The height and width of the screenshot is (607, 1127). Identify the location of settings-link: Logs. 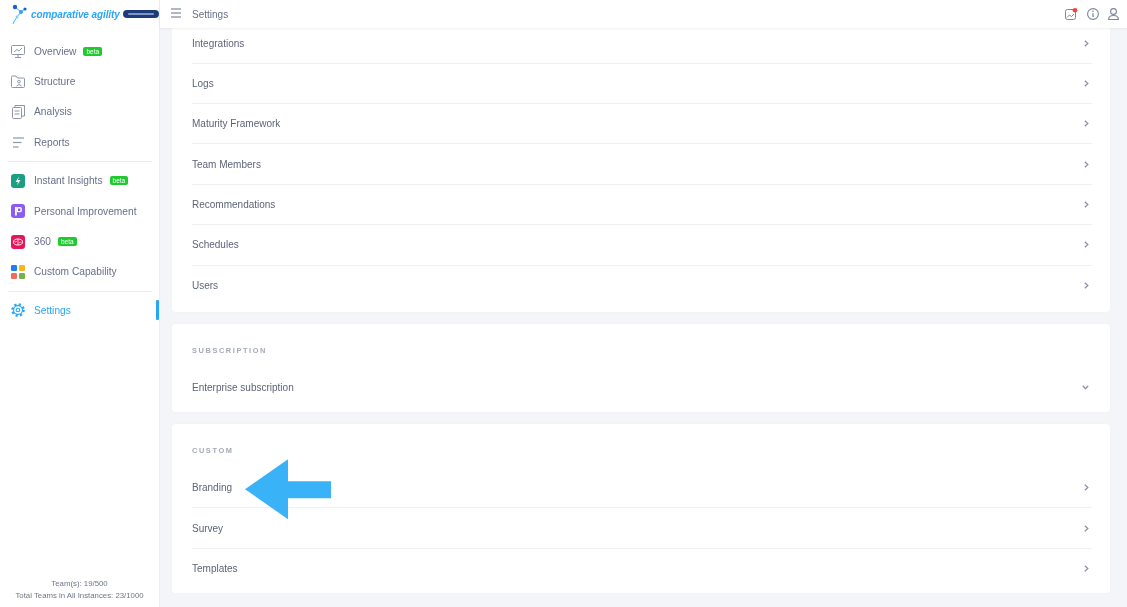
(642, 83).